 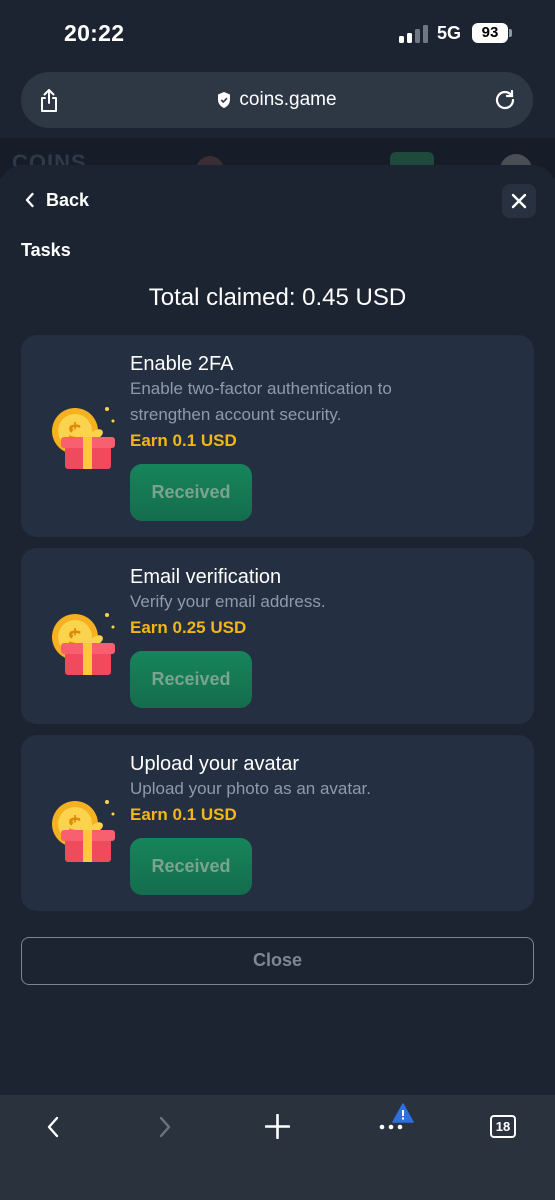 What do you see at coordinates (224, 100) in the screenshot?
I see `shield-icon` at bounding box center [224, 100].